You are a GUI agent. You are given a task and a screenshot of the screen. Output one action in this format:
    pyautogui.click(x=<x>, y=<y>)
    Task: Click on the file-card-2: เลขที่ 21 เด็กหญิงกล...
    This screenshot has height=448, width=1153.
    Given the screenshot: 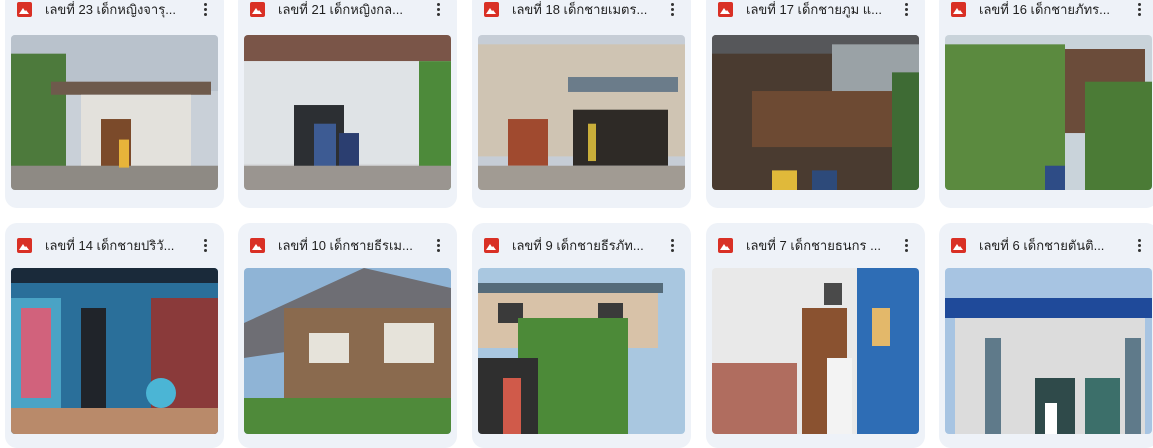 What is the action you would take?
    pyautogui.click(x=347, y=104)
    